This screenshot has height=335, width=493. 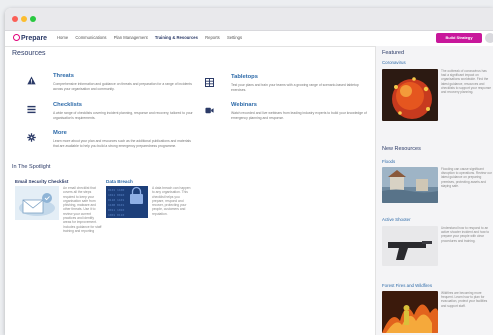 What do you see at coordinates (31, 137) in the screenshot?
I see `gear-icon` at bounding box center [31, 137].